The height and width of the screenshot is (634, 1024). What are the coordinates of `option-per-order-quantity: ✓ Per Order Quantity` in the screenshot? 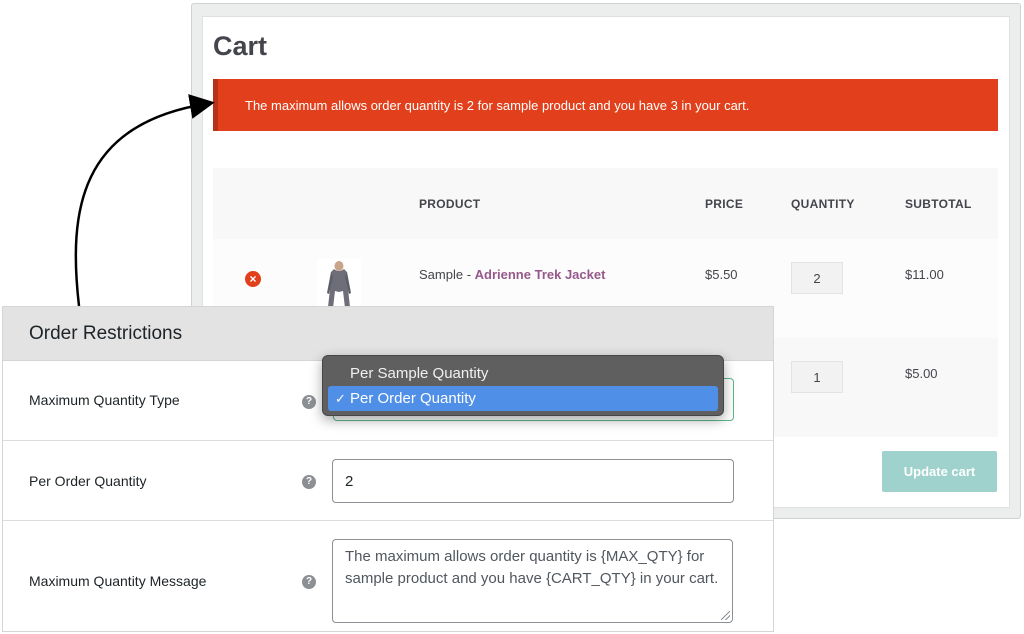 It's located at (523, 398).